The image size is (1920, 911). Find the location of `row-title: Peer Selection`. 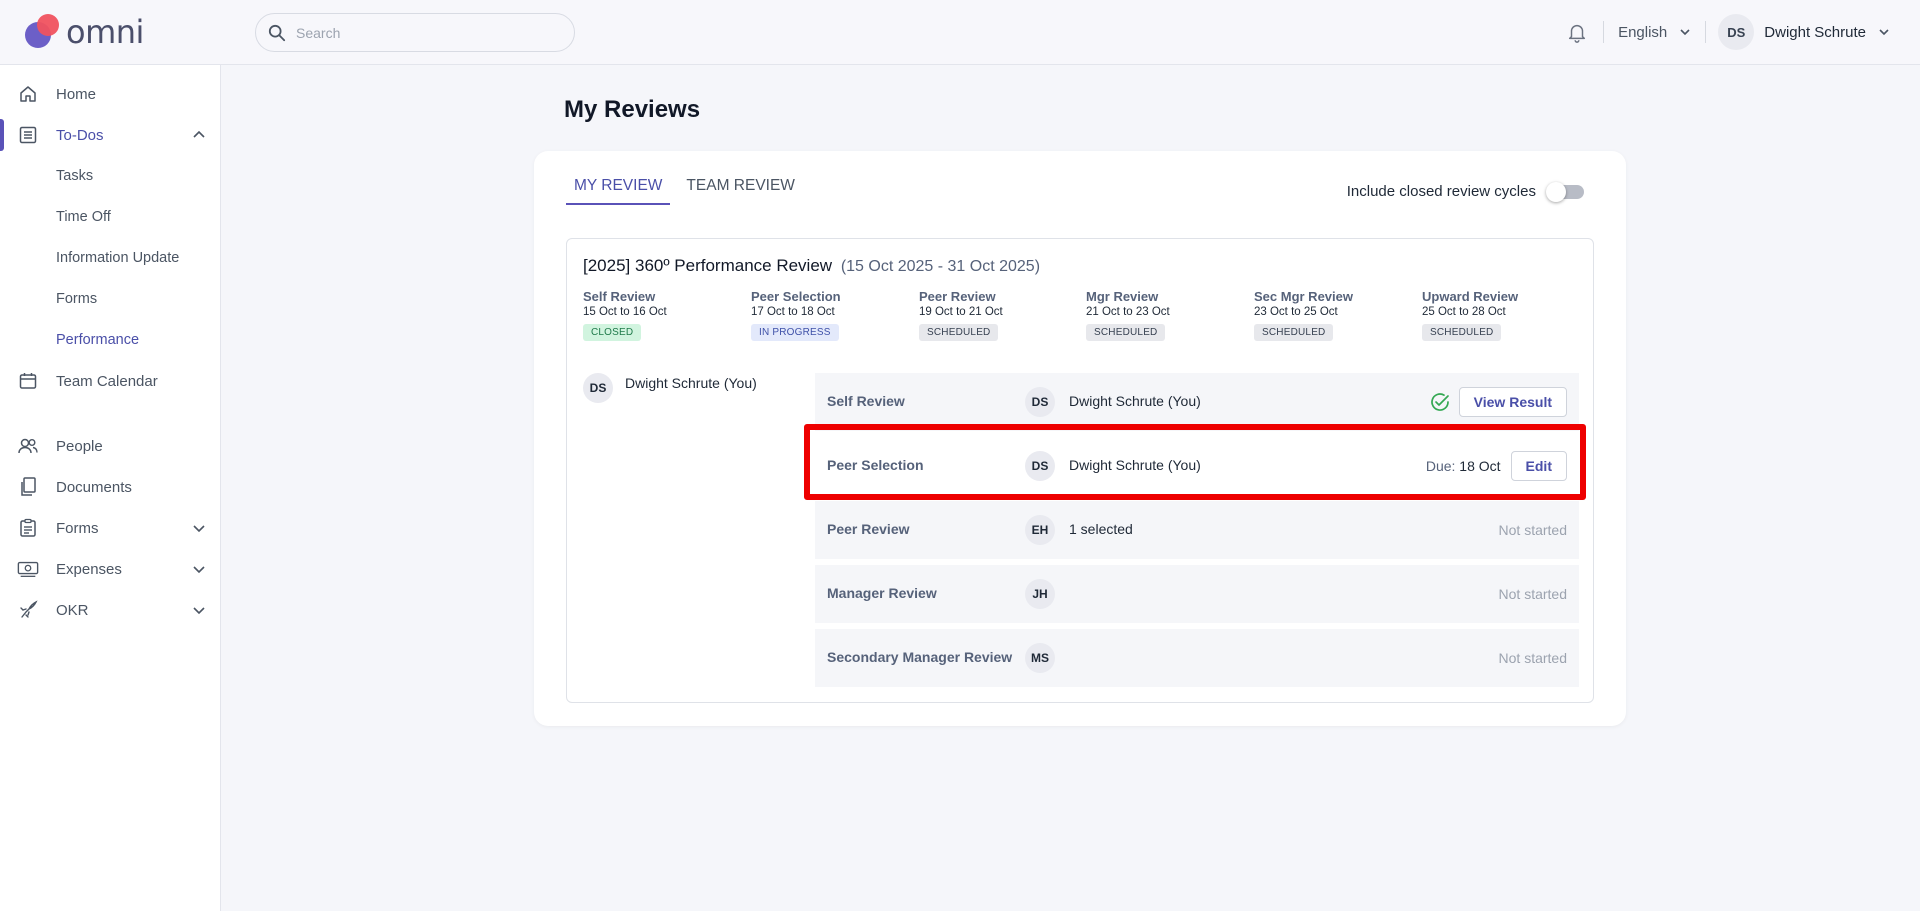

row-title: Peer Selection is located at coordinates (875, 465).